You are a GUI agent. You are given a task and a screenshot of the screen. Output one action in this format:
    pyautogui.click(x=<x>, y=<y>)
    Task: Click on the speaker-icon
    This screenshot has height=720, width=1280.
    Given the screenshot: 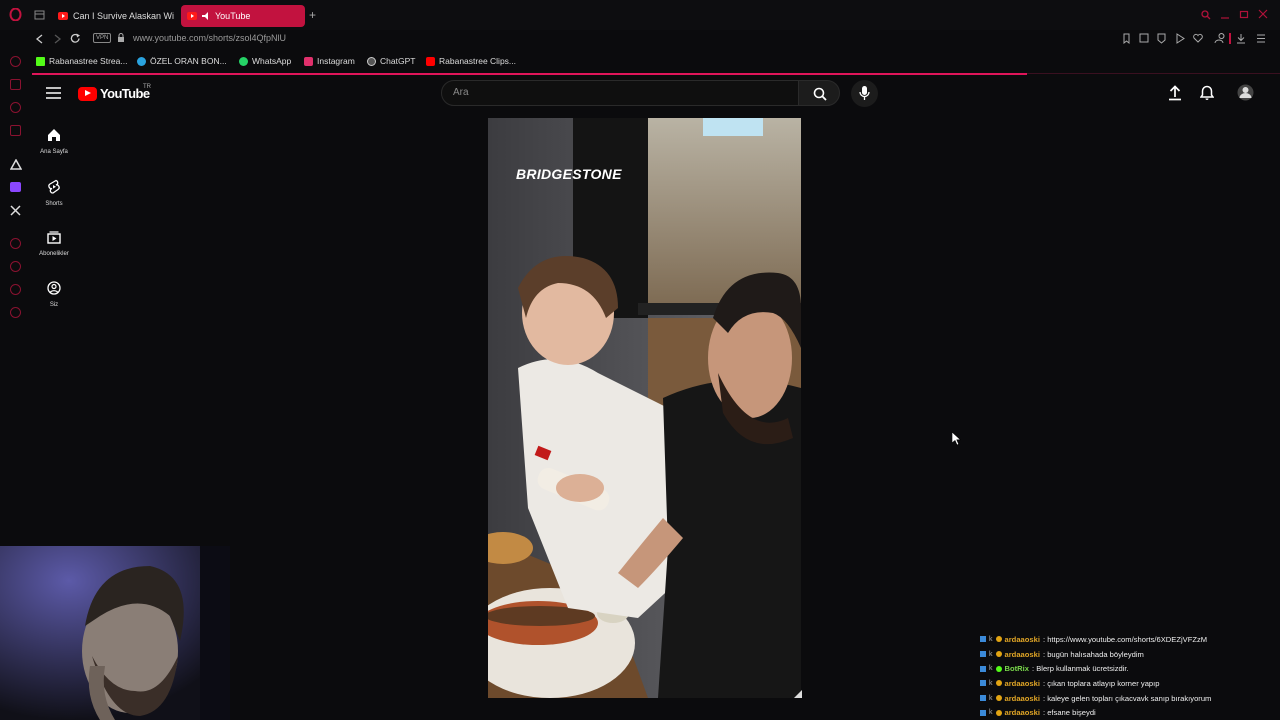 What is the action you would take?
    pyautogui.click(x=206, y=16)
    